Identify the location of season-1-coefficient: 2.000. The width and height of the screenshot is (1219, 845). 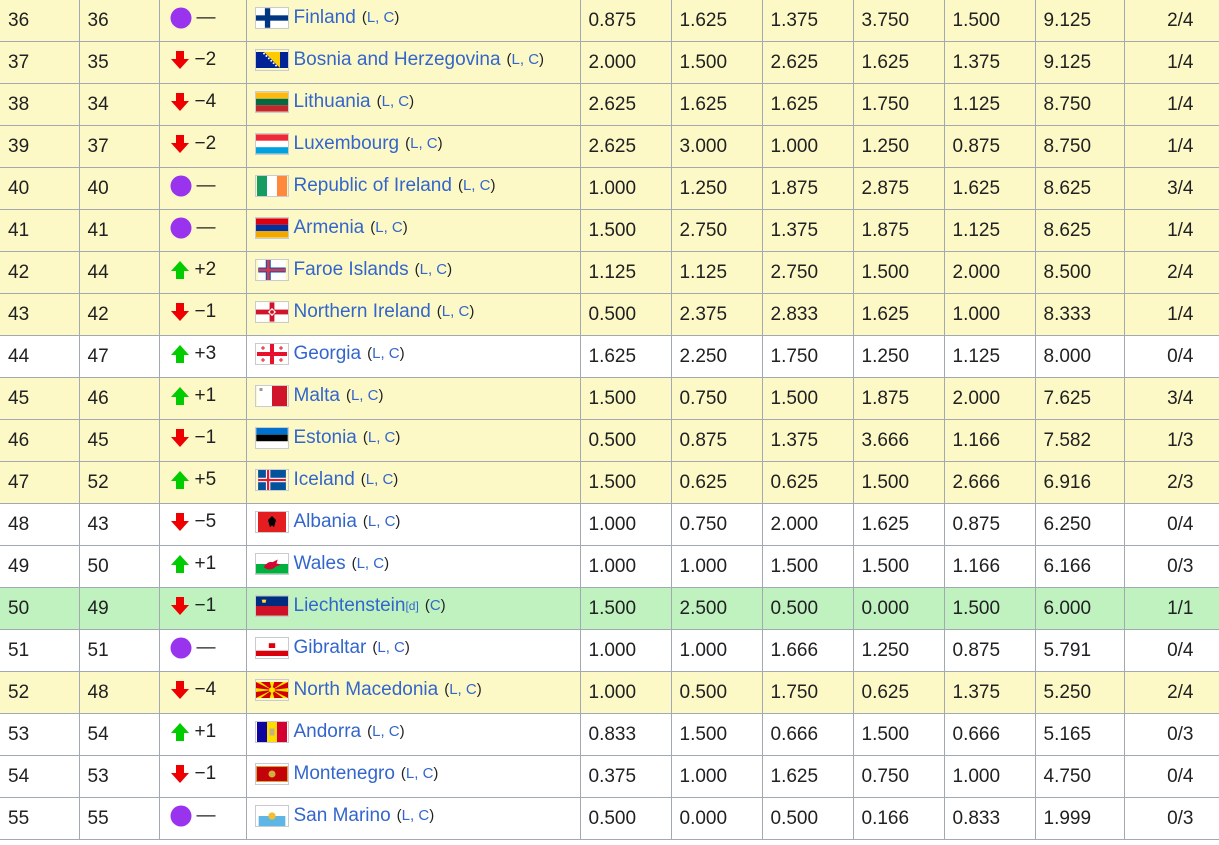
(625, 62).